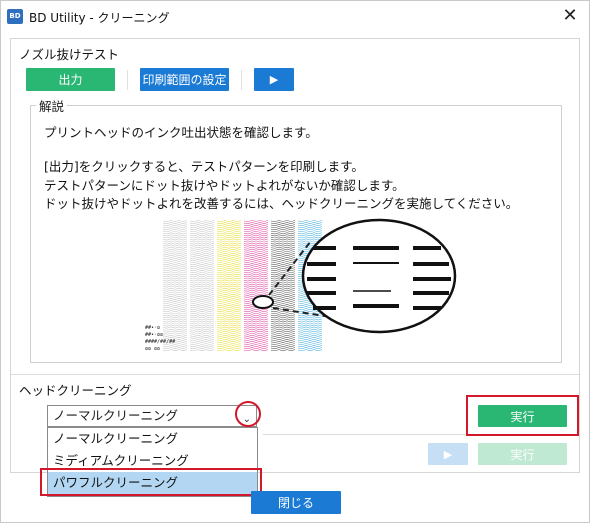 The image size is (590, 523). I want to click on option-normal-cleaning: ノーマルクリーニング, so click(152, 439).